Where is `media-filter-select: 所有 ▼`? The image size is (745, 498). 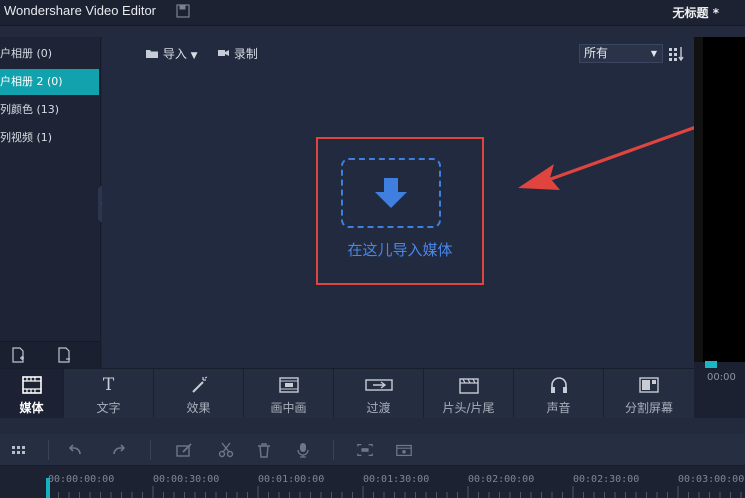 media-filter-select: 所有 ▼ is located at coordinates (621, 53).